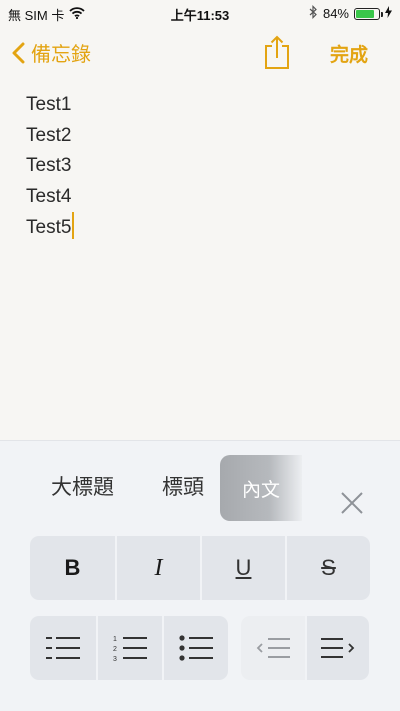 The image size is (400, 711). I want to click on close-format-button, so click(352, 505).